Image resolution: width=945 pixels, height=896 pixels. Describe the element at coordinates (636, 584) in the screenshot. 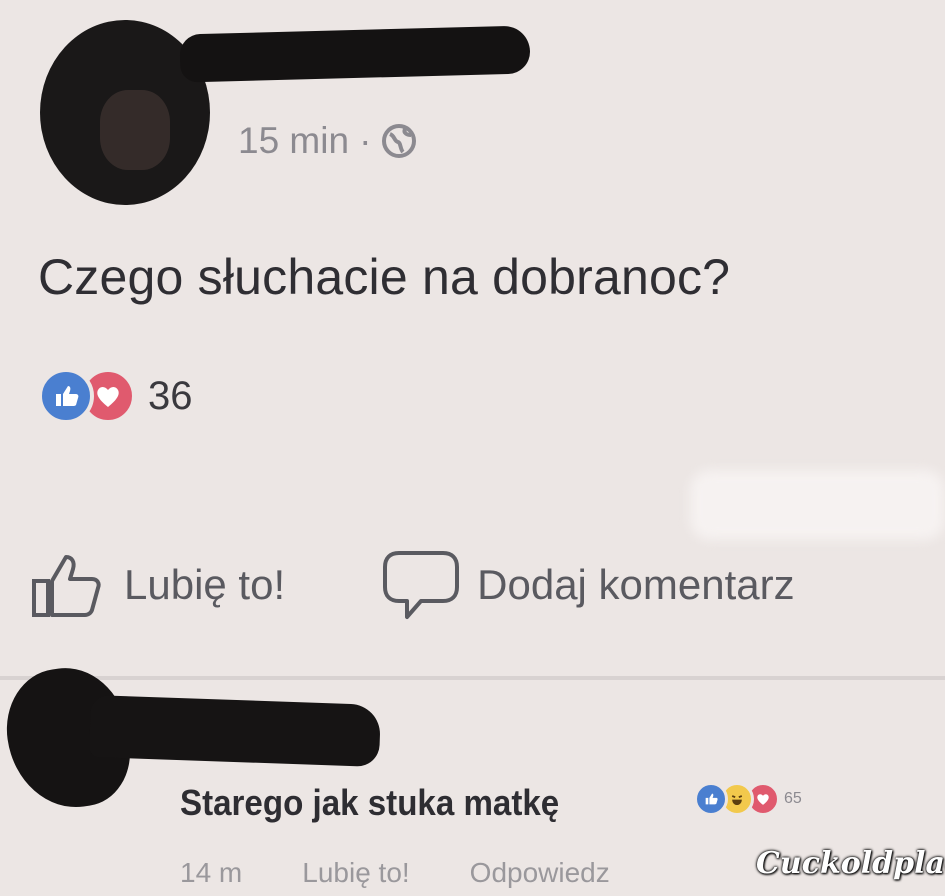

I see `comment-label: Dodaj komentarz` at that location.